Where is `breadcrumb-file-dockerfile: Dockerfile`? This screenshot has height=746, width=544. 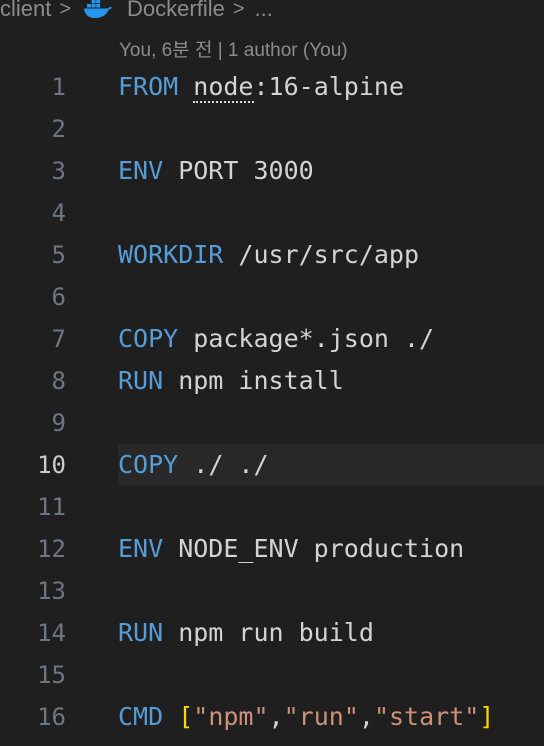
breadcrumb-file-dockerfile: Dockerfile is located at coordinates (176, 11).